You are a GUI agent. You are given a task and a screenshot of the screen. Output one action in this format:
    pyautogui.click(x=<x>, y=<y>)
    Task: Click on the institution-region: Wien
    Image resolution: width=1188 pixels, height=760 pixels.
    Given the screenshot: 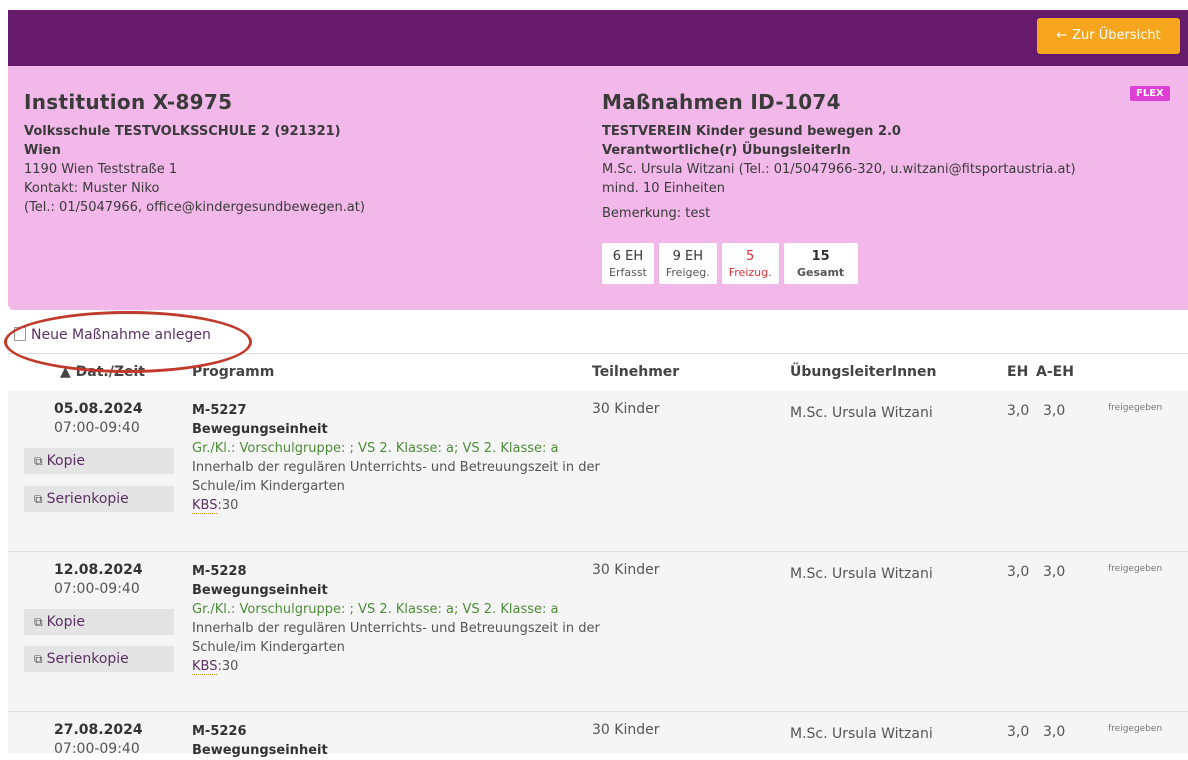 What is the action you would take?
    pyautogui.click(x=42, y=150)
    